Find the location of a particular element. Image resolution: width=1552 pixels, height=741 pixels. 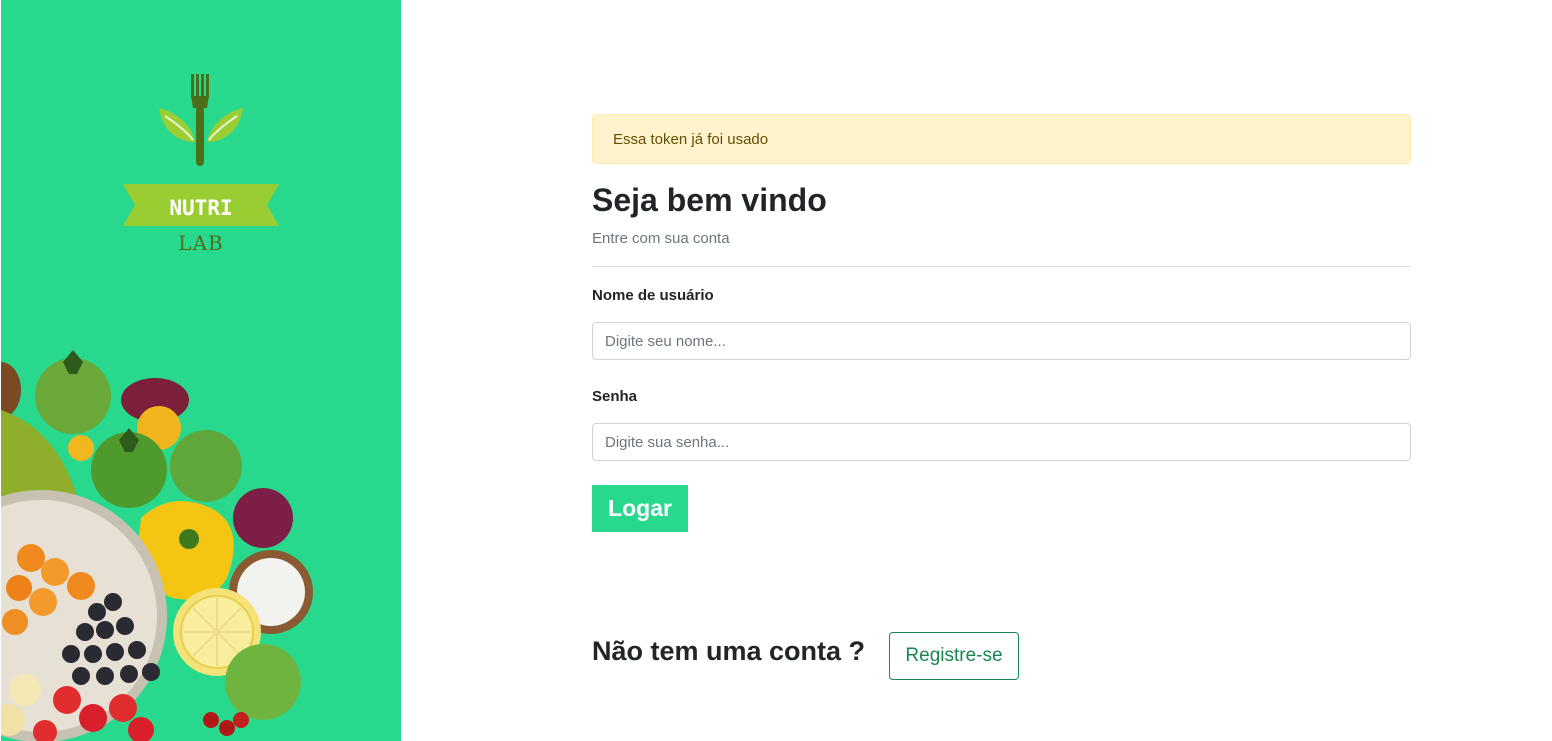

divider is located at coordinates (1001, 266).